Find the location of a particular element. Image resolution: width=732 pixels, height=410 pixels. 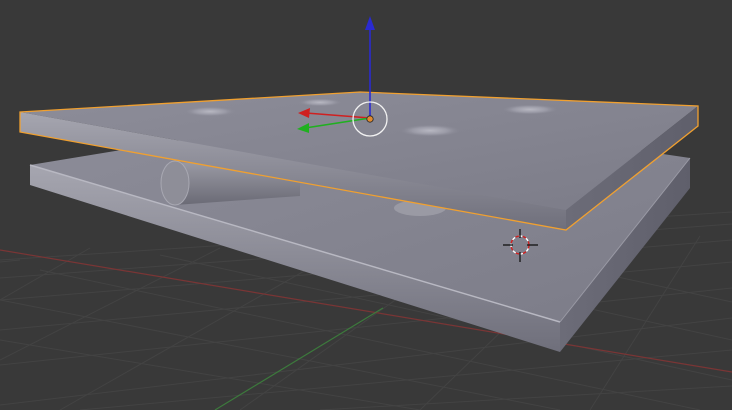

z-arrow-icon is located at coordinates (370, 23).